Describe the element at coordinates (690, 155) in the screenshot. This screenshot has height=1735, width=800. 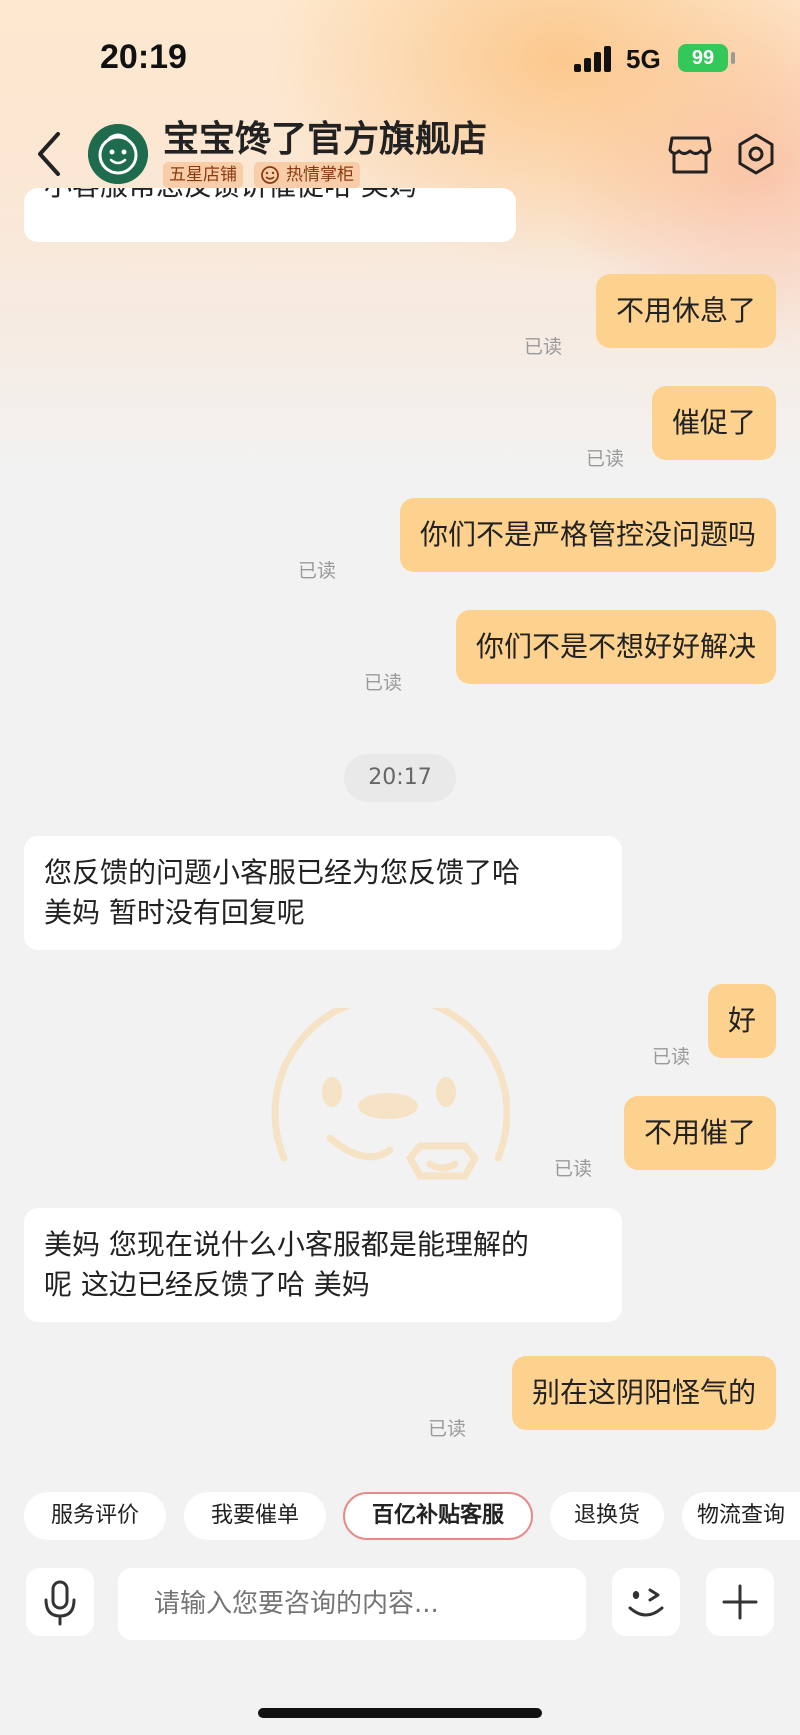
I see `store-icon` at that location.